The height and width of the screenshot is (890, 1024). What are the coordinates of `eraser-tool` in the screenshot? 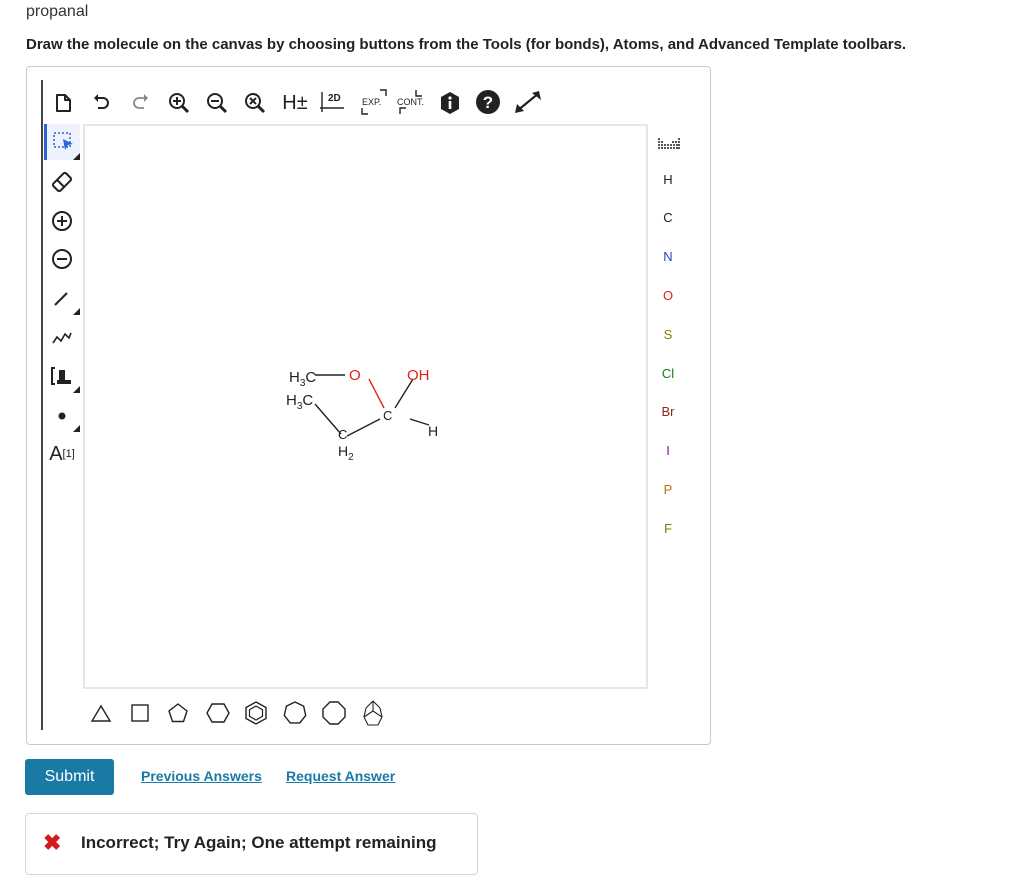 It's located at (62, 182).